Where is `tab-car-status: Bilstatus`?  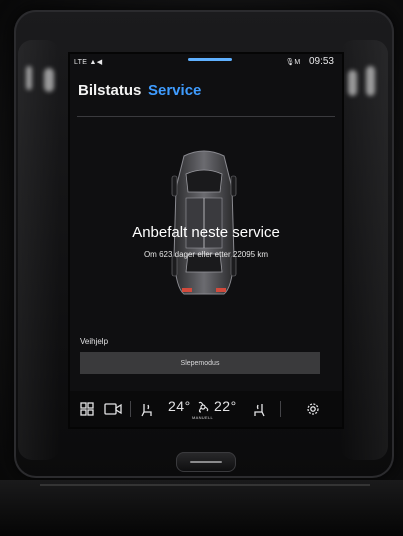
tab-car-status: Bilstatus is located at coordinates (109, 90).